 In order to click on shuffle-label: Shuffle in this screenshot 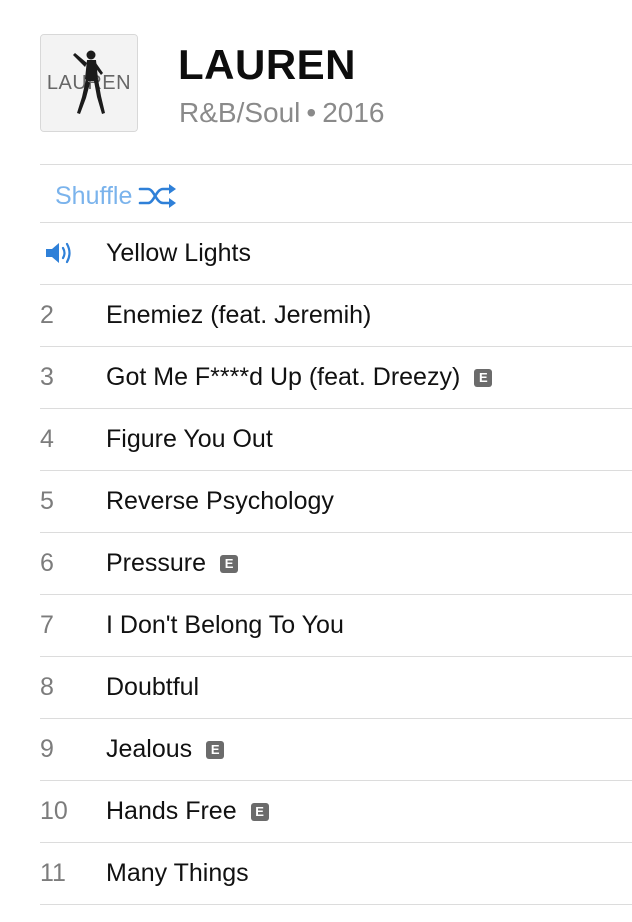, I will do `click(94, 195)`.